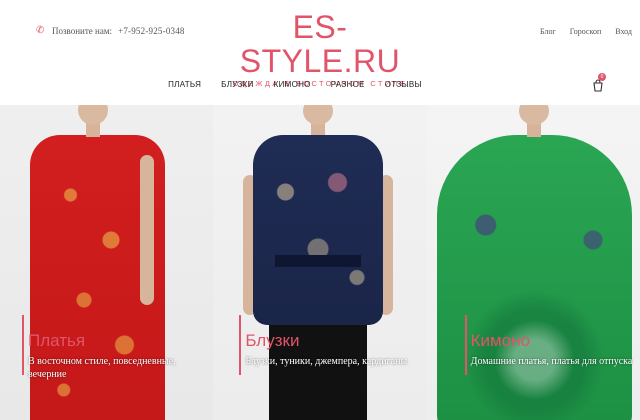 The height and width of the screenshot is (420, 640). I want to click on cart-button: 0, so click(598, 82).